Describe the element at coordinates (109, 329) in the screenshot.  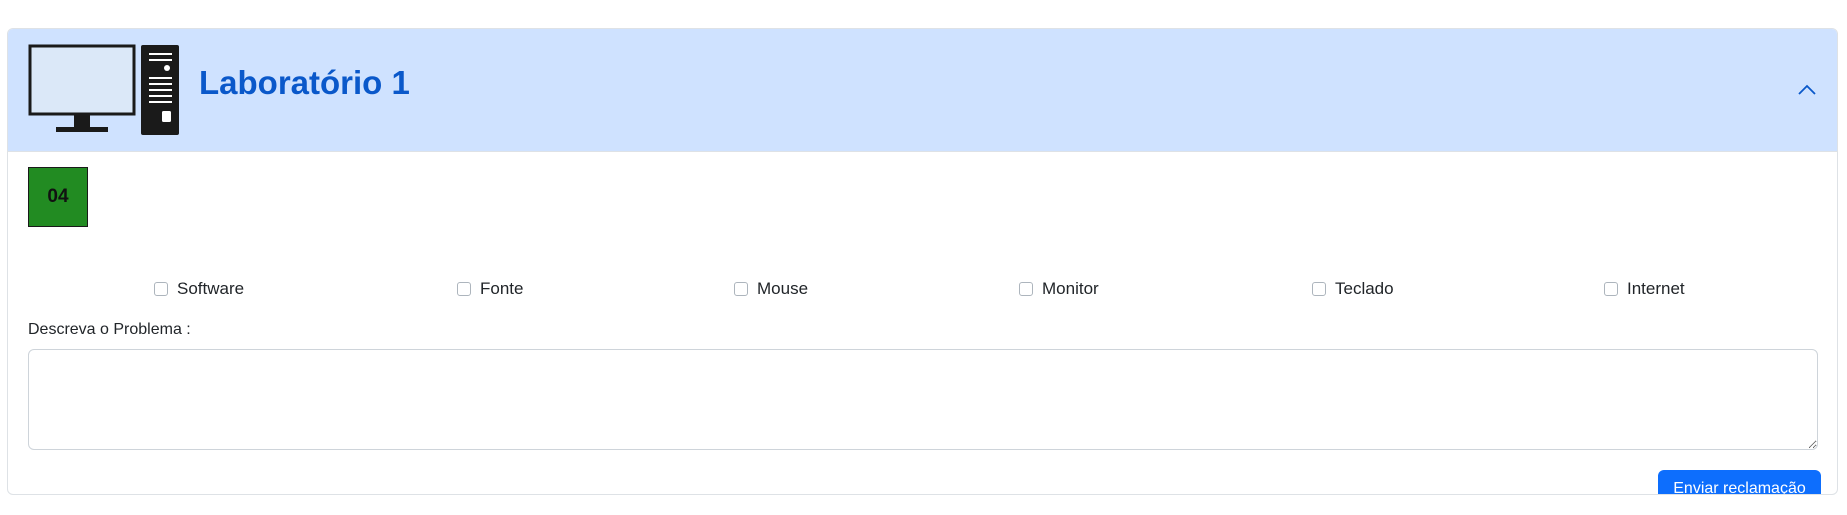
I see `description-label: Descreva o Problema :` at that location.